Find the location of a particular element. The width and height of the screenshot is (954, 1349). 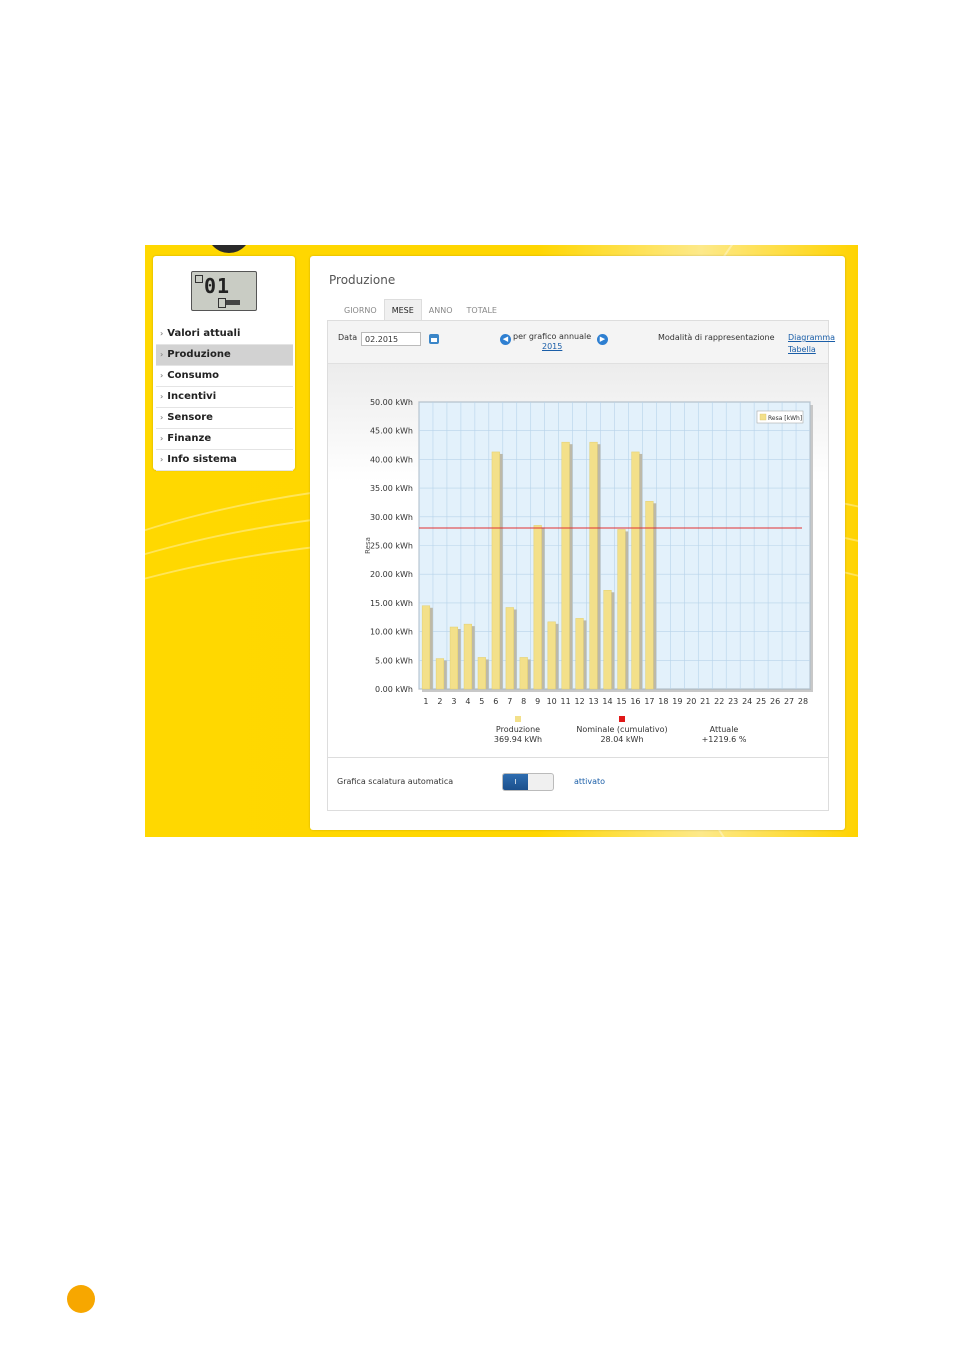

x-tick-label: 18 is located at coordinates (663, 701).